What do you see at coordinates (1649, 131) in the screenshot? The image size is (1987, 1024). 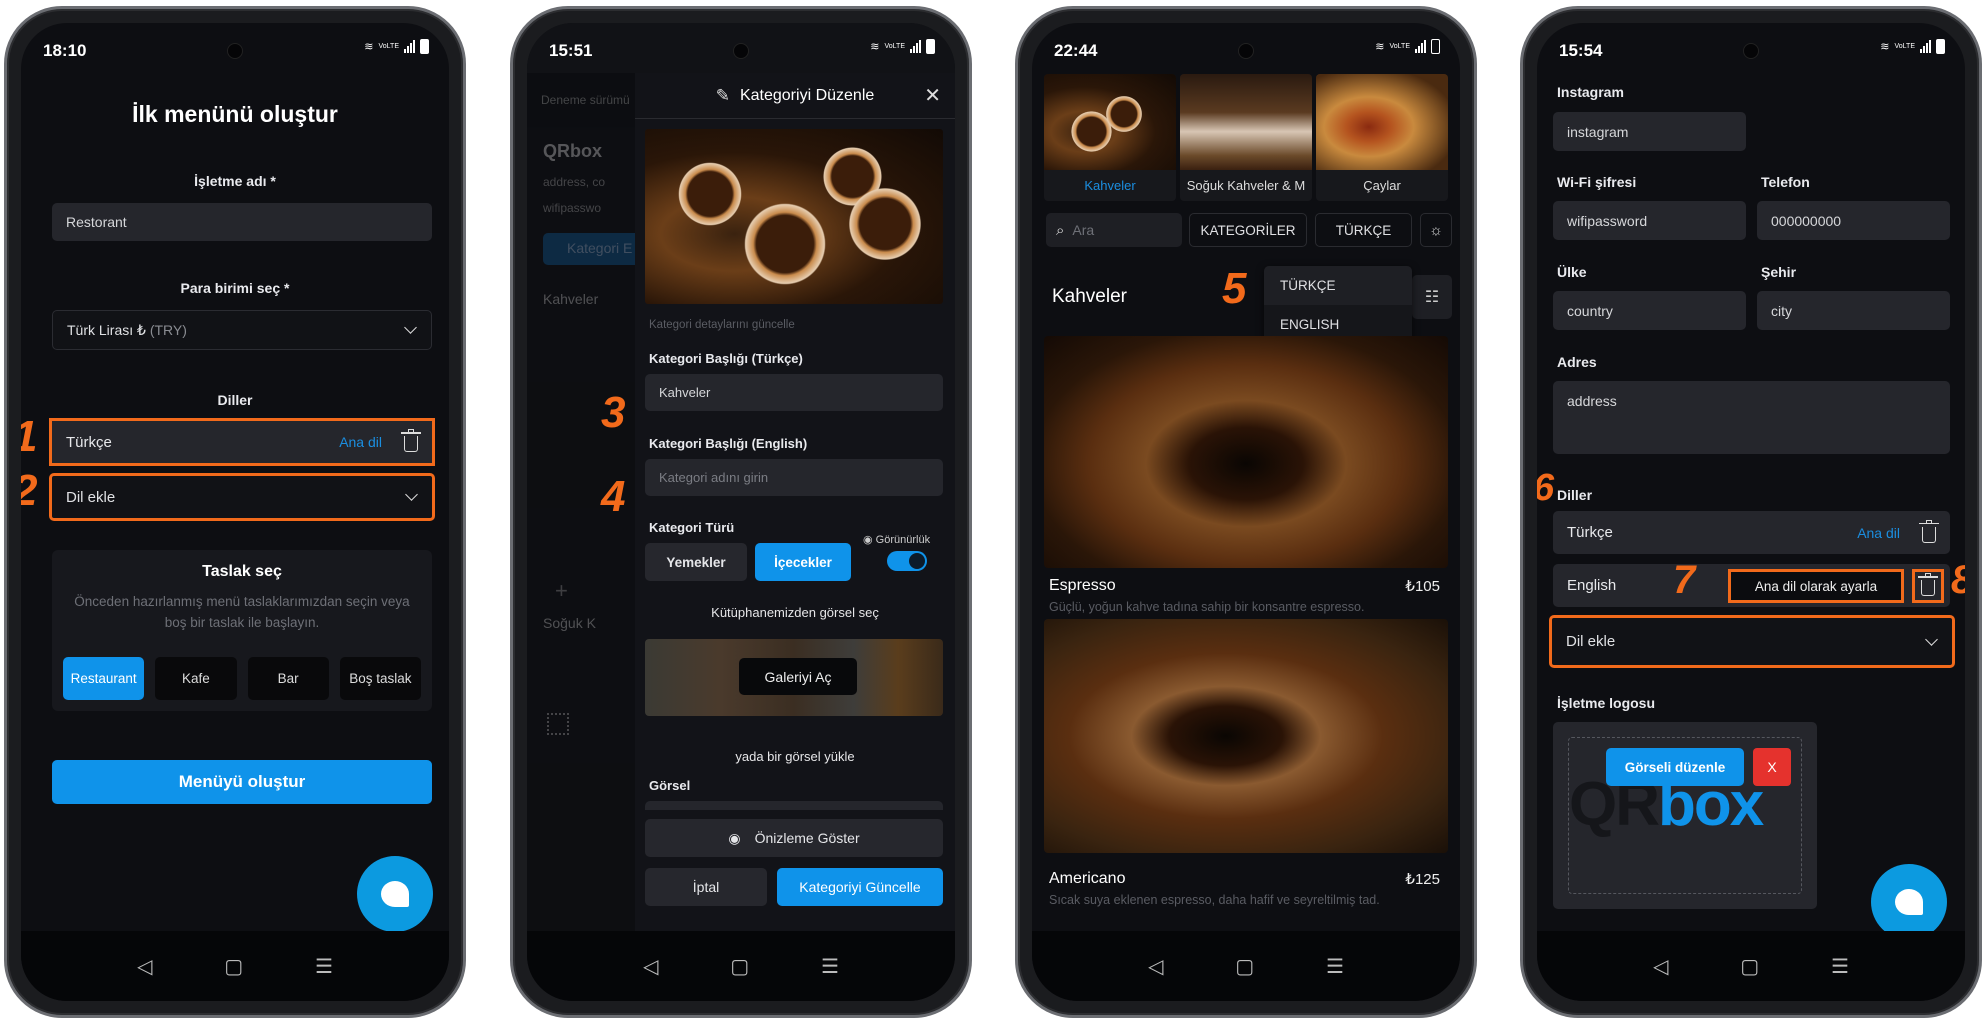 I see `instagram-input: instagram` at bounding box center [1649, 131].